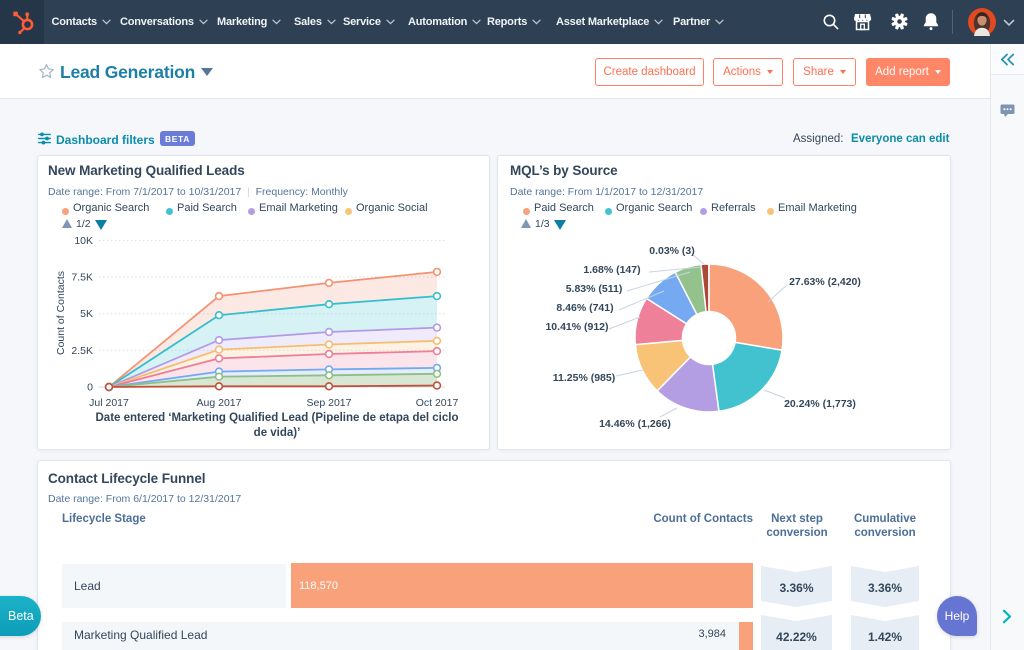  I want to click on svg-text: 0.03% (3), so click(672, 251).